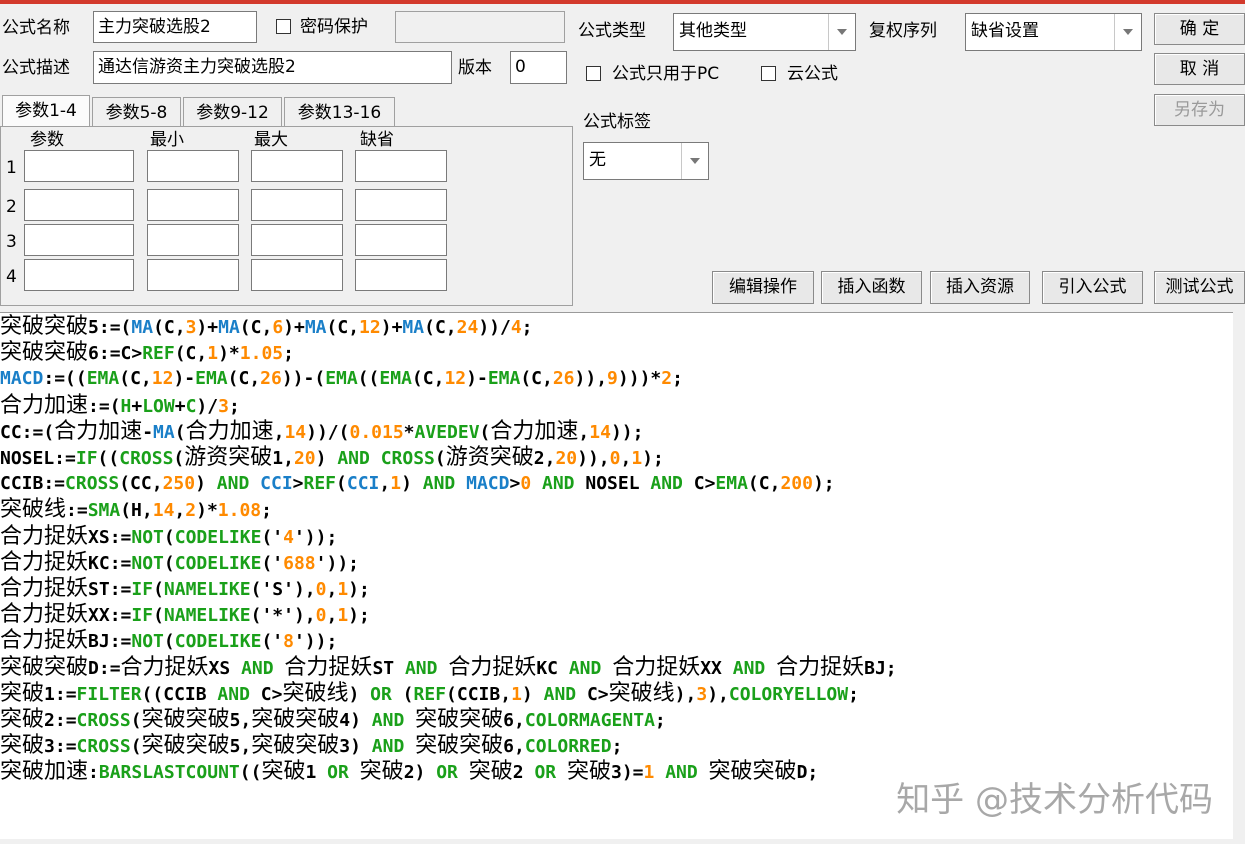 This screenshot has height=844, width=1245. What do you see at coordinates (179, 484) in the screenshot?
I see `code-token: 250` at bounding box center [179, 484].